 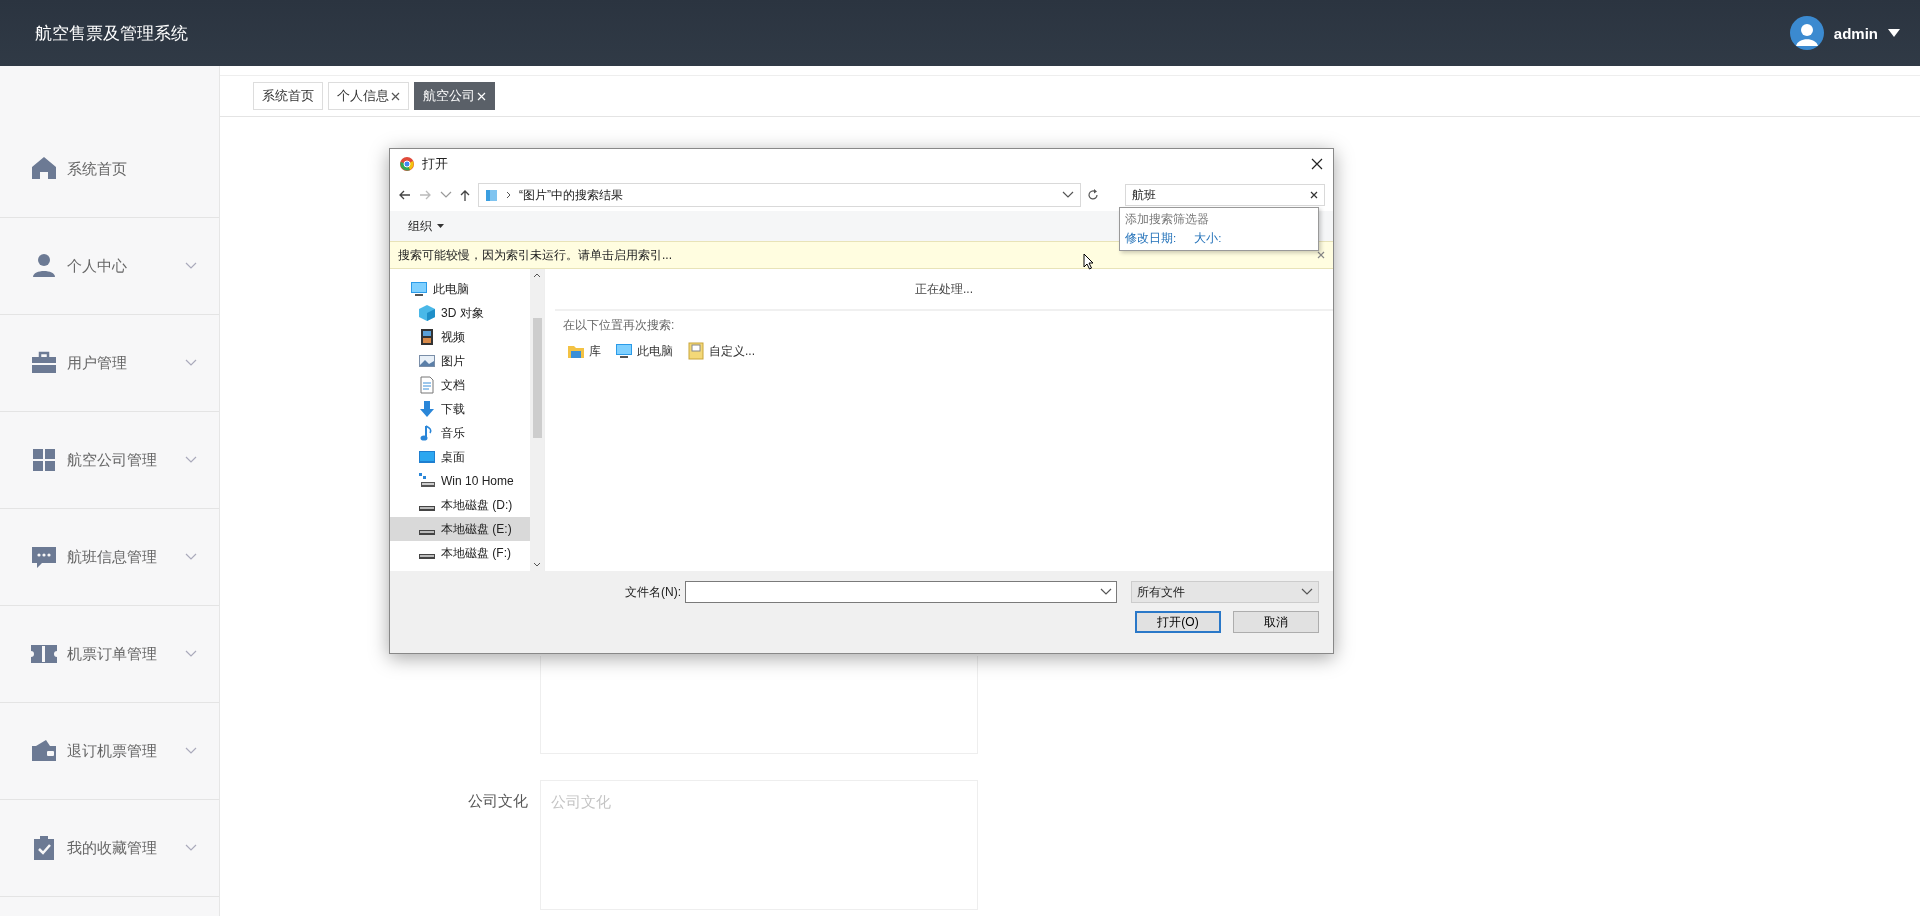 What do you see at coordinates (537, 564) in the screenshot?
I see `scroll-down-icon` at bounding box center [537, 564].